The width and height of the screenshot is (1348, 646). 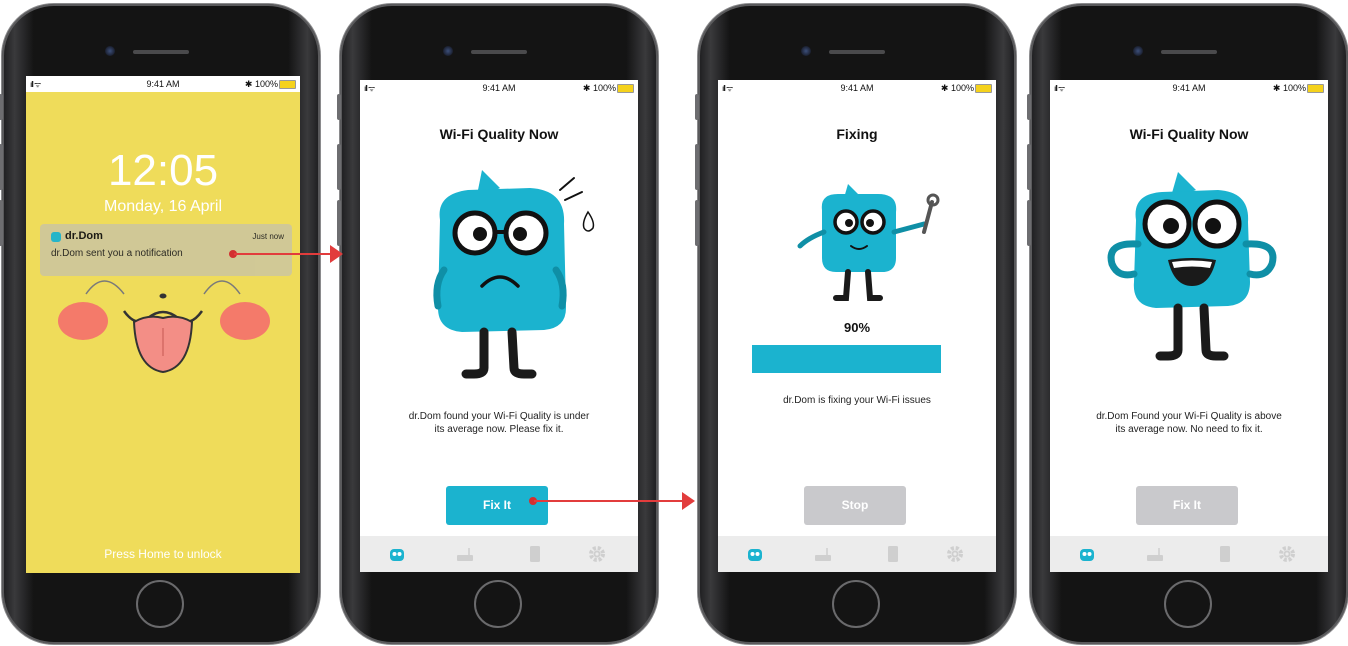 I want to click on notification-app-name: dr.Dom, so click(x=84, y=236).